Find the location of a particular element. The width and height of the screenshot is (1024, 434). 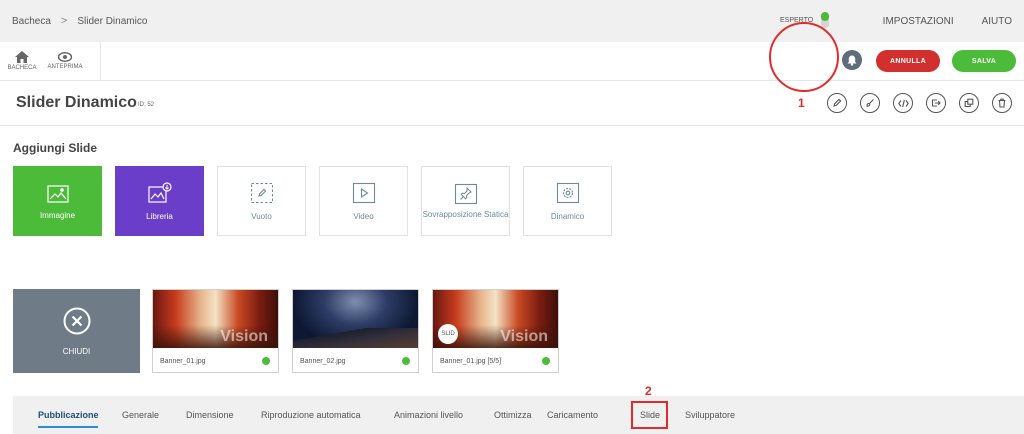

add-library-label: Libreria is located at coordinates (159, 216).